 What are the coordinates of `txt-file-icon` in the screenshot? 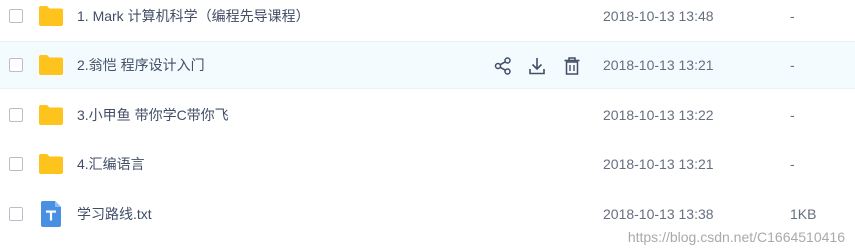 It's located at (51, 214).